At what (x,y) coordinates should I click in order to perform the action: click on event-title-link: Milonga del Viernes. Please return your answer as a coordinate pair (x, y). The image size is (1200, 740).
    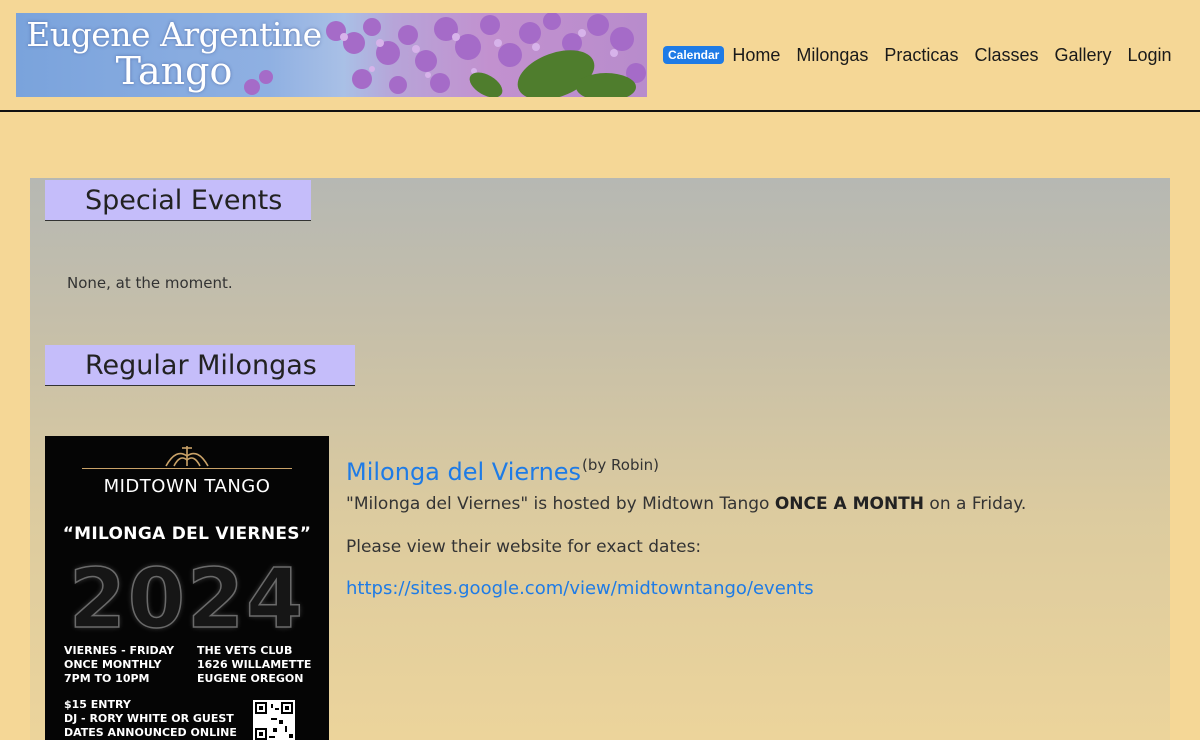
    Looking at the image, I should click on (463, 472).